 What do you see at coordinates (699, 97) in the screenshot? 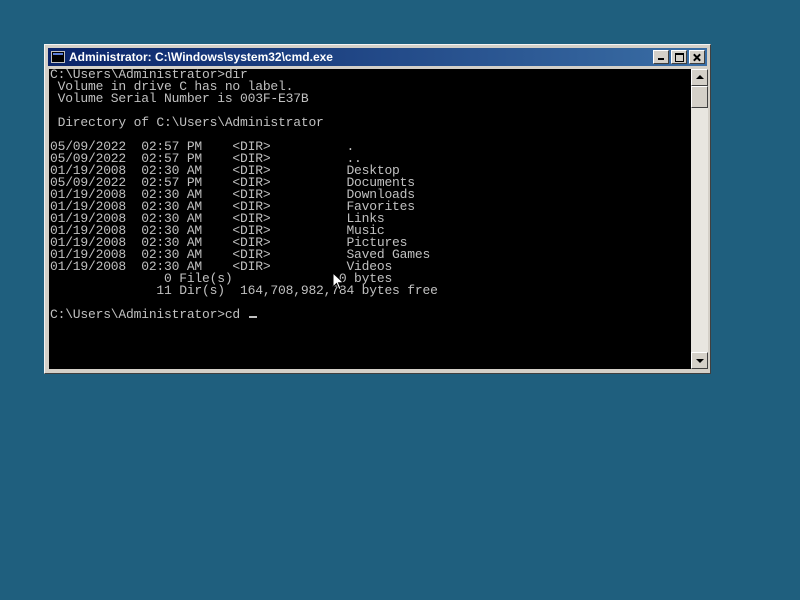
I see `scrollbar-thumb` at bounding box center [699, 97].